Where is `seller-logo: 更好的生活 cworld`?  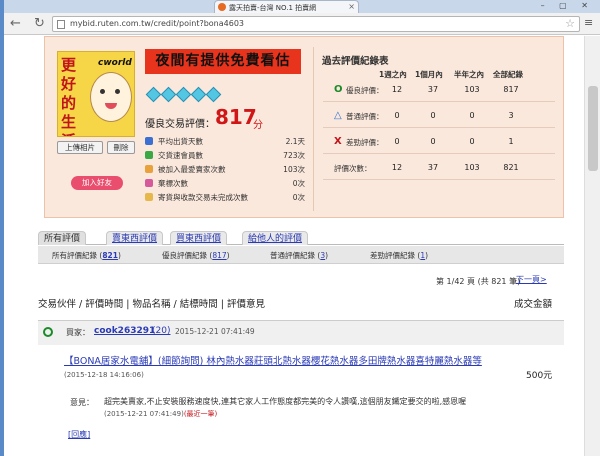
seller-logo: 更好的生活 cworld is located at coordinates (96, 94).